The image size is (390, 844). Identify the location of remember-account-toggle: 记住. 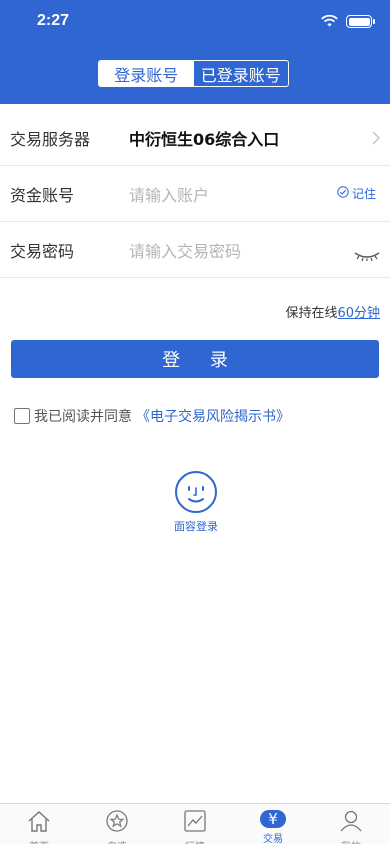
(356, 193).